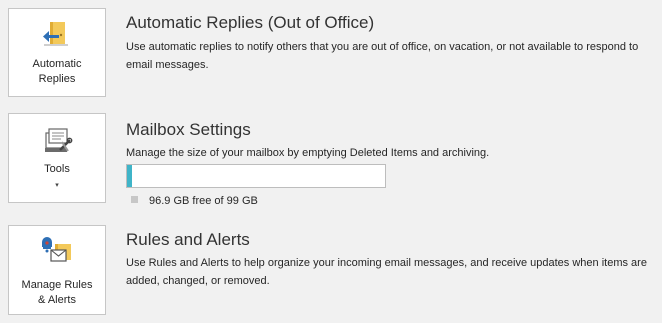  I want to click on tools-icon, so click(57, 140).